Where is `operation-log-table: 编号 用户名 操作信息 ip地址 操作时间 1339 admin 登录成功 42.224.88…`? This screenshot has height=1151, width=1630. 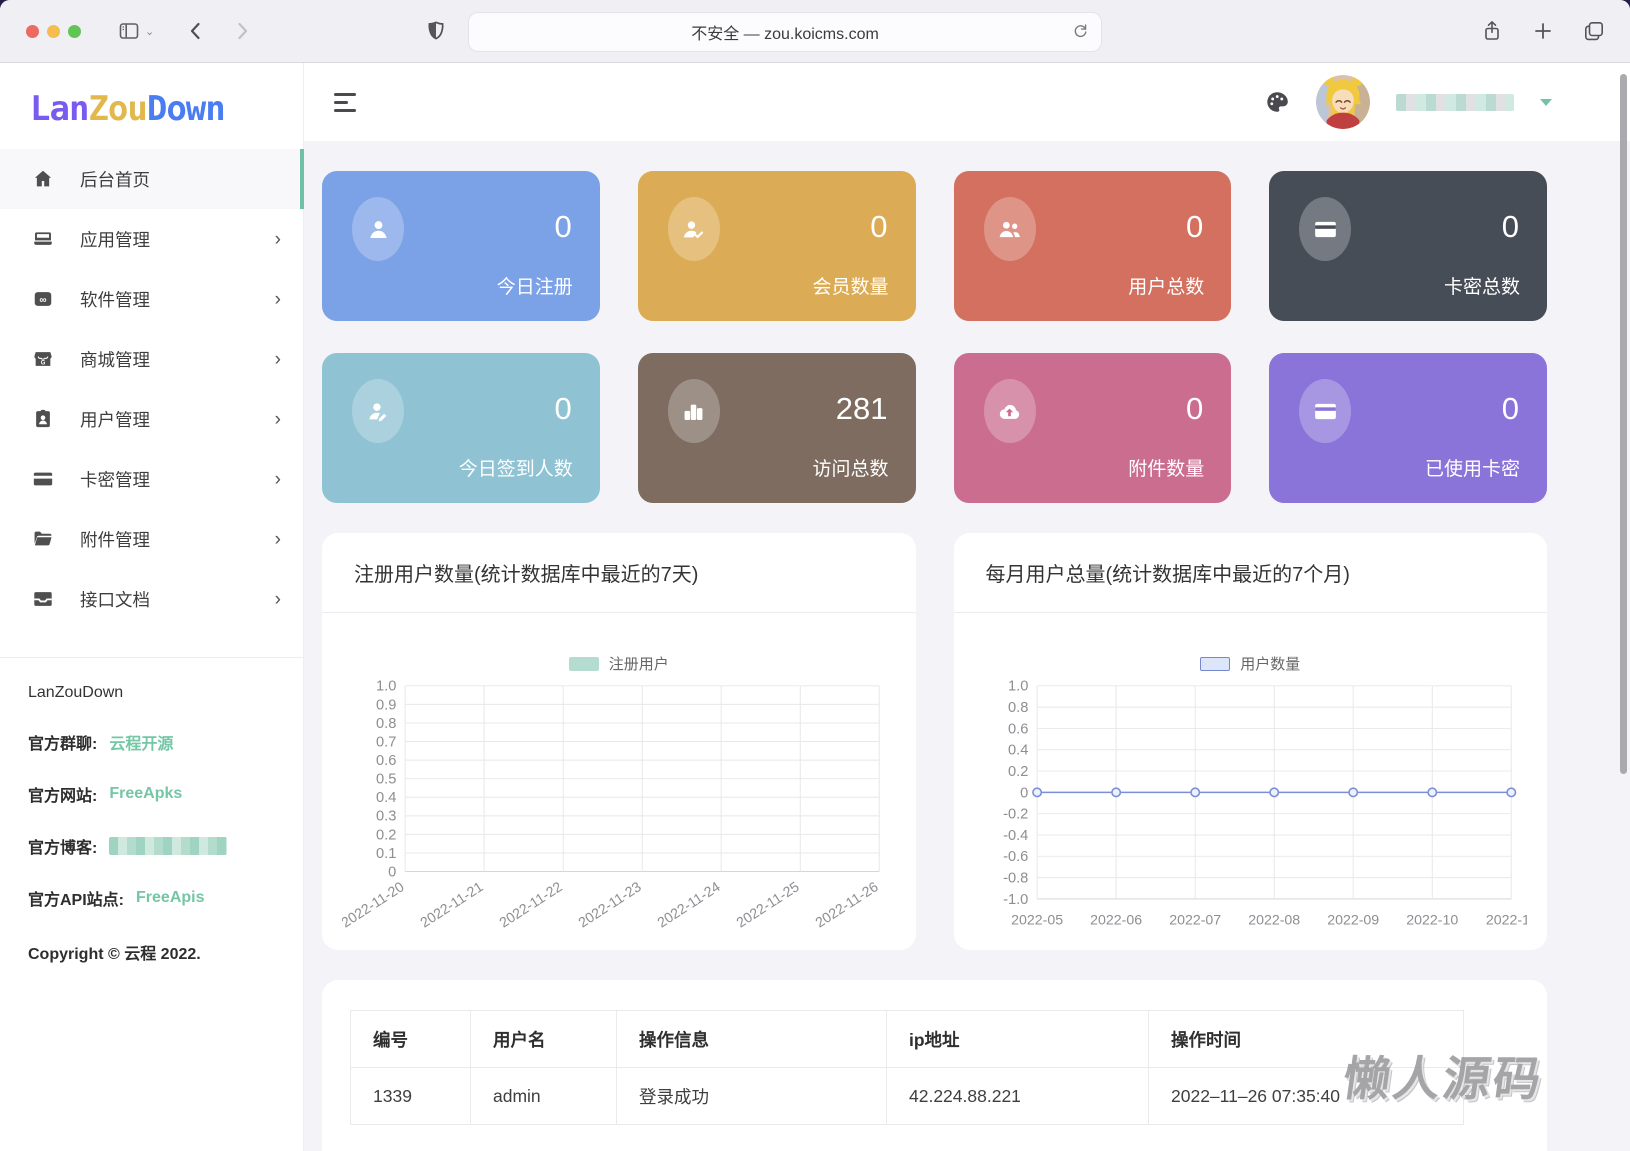
operation-log-table: 编号 用户名 操作信息 ip地址 操作时间 1339 admin 登录成功 42.224.88… is located at coordinates (907, 1067).